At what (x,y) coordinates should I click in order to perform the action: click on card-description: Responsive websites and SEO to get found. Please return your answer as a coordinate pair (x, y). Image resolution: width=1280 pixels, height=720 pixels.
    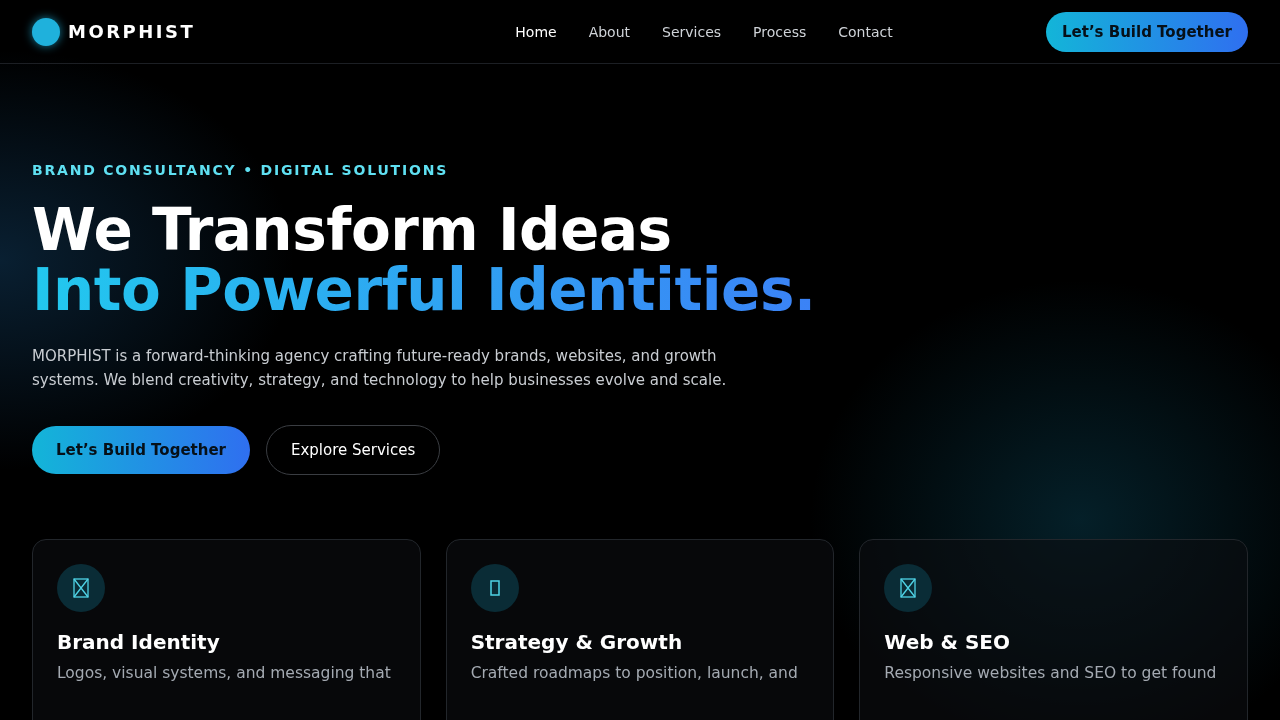
    Looking at the image, I should click on (1051, 673).